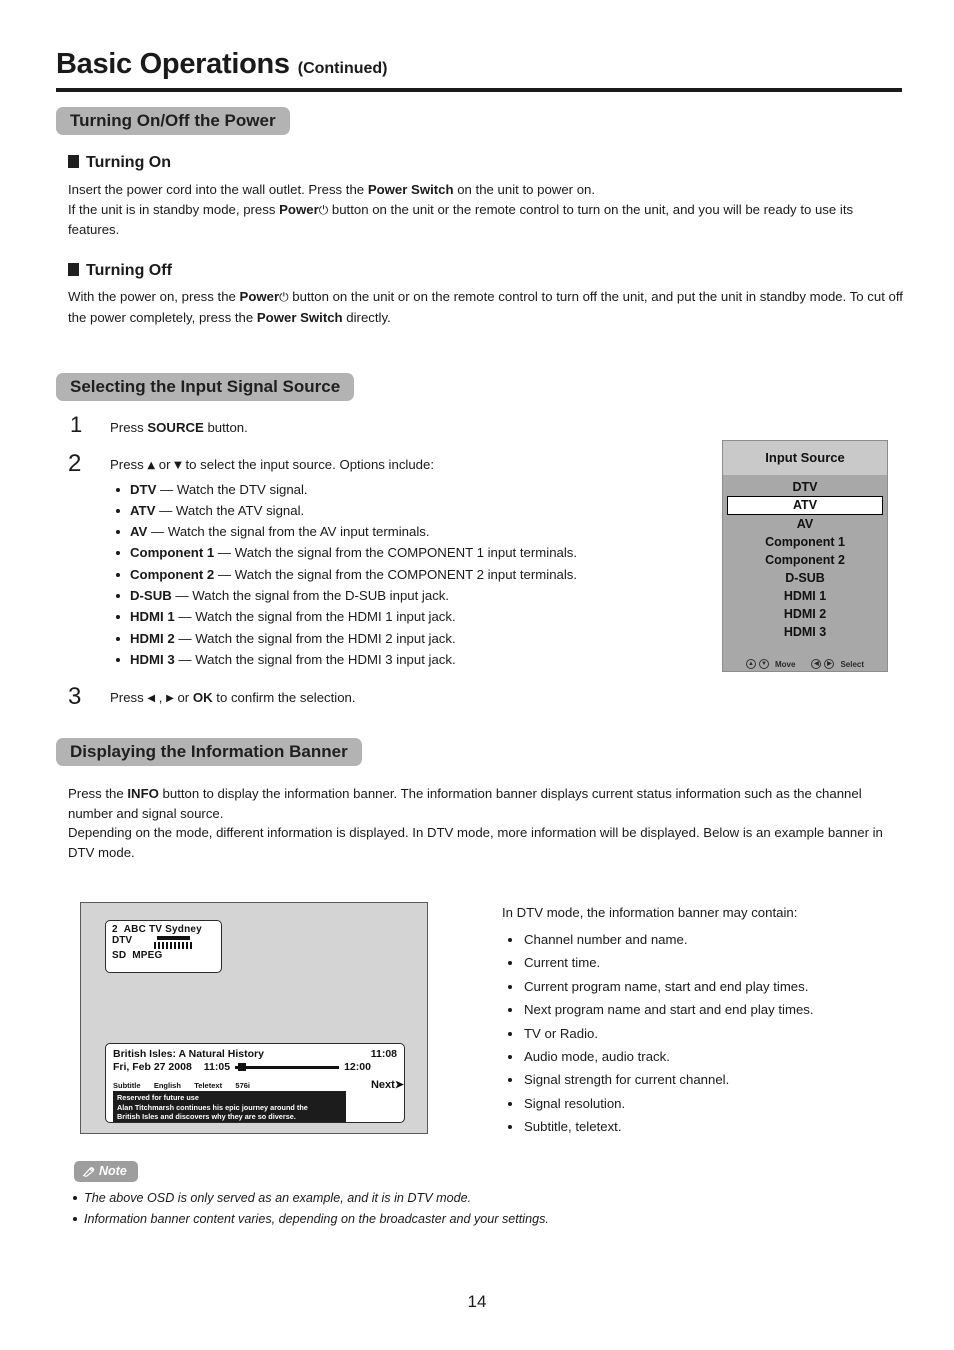 Image resolution: width=954 pixels, height=1350 pixels. What do you see at coordinates (805, 614) in the screenshot?
I see `osd-item-hdmi-2: HDMI 2` at bounding box center [805, 614].